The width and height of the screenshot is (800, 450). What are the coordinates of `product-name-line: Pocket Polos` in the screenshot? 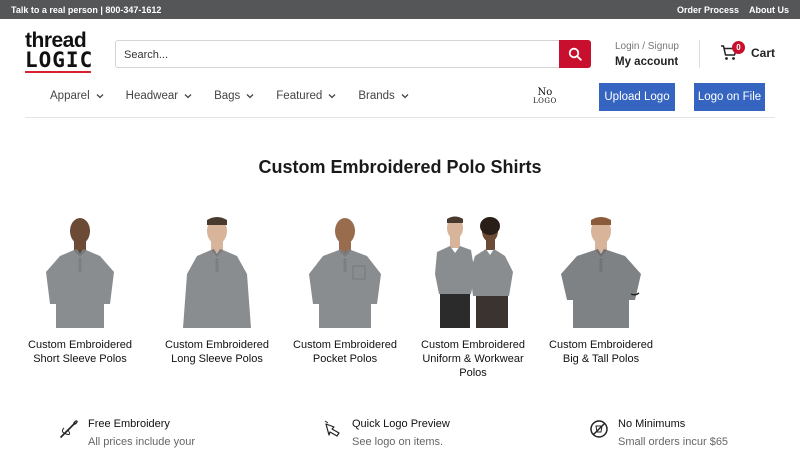 It's located at (345, 359).